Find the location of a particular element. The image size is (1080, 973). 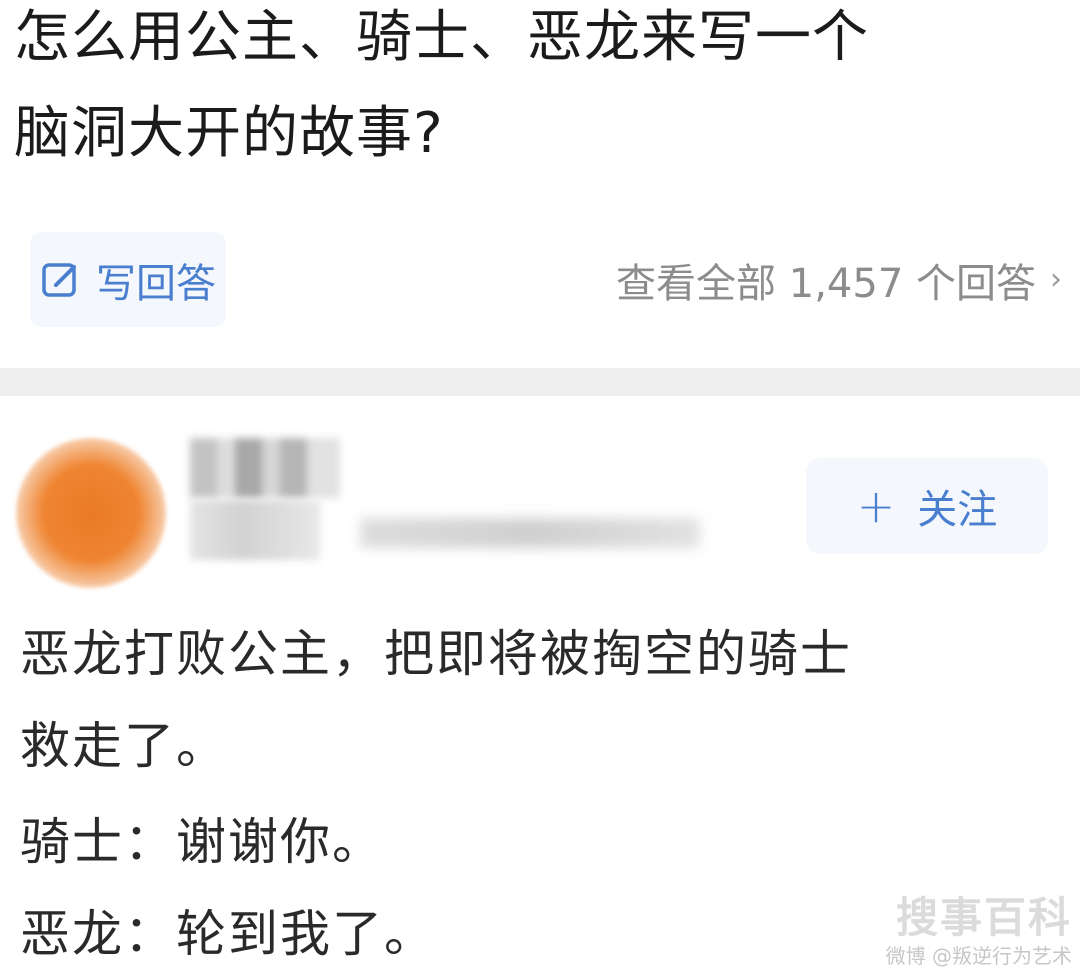

plus-icon: + is located at coordinates (876, 506).